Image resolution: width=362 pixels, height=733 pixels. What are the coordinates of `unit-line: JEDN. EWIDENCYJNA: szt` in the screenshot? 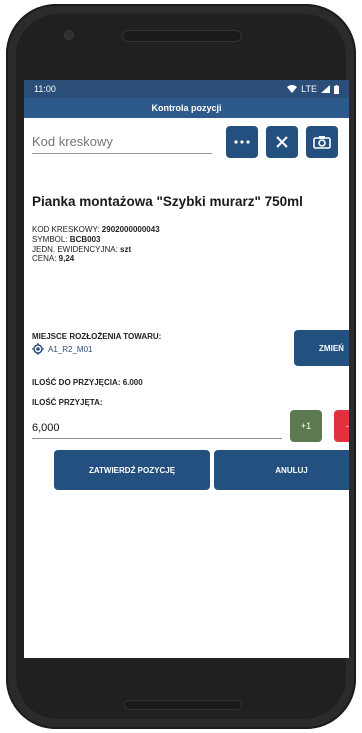 It's located at (96, 250).